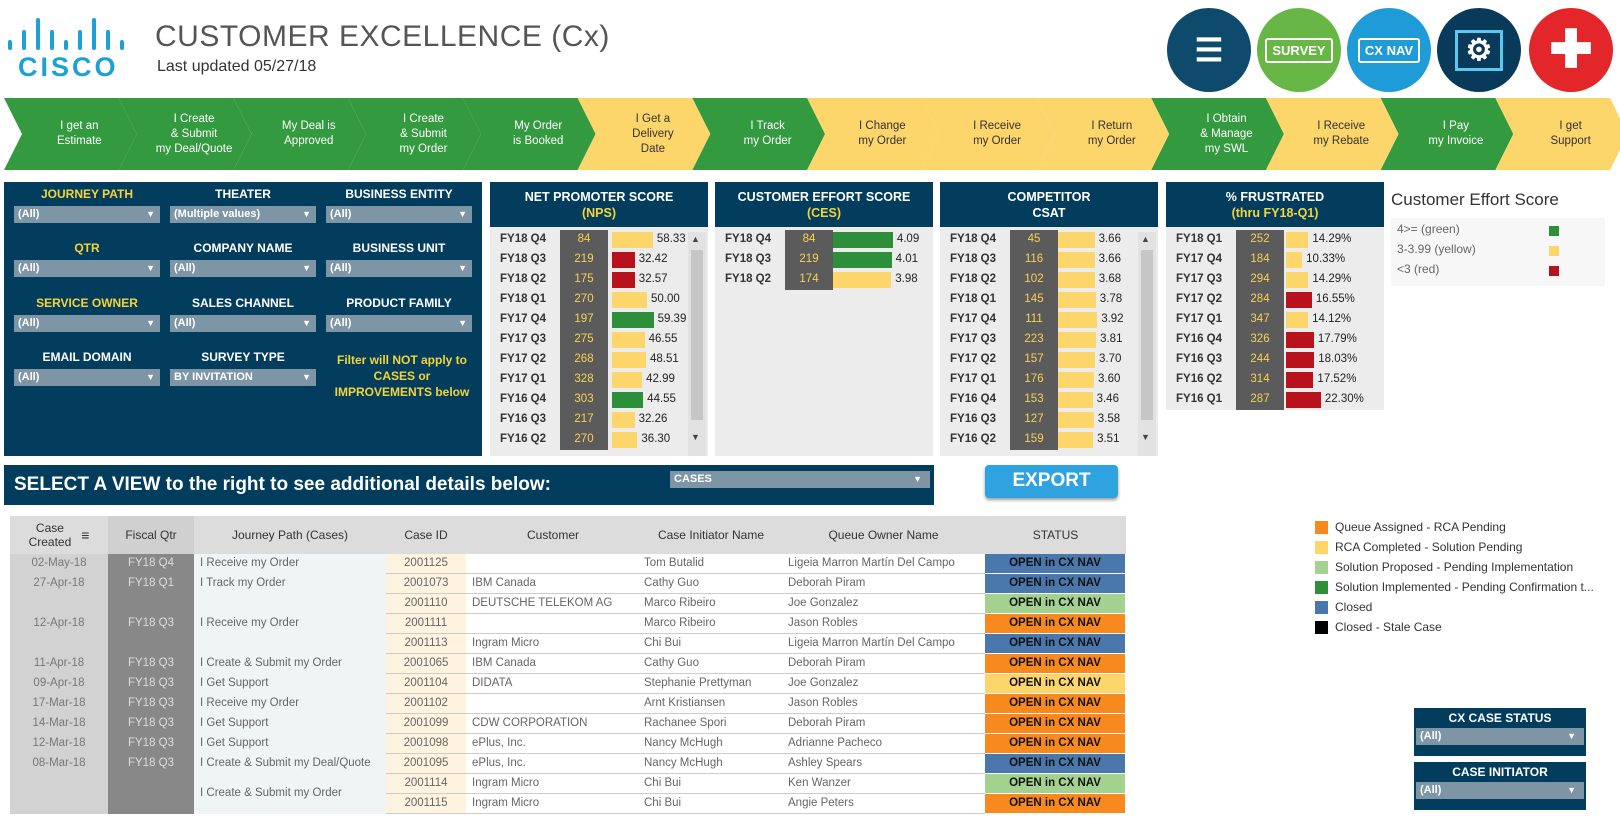 This screenshot has height=817, width=1620. What do you see at coordinates (1260, 300) in the screenshot?
I see `response-count: 284` at bounding box center [1260, 300].